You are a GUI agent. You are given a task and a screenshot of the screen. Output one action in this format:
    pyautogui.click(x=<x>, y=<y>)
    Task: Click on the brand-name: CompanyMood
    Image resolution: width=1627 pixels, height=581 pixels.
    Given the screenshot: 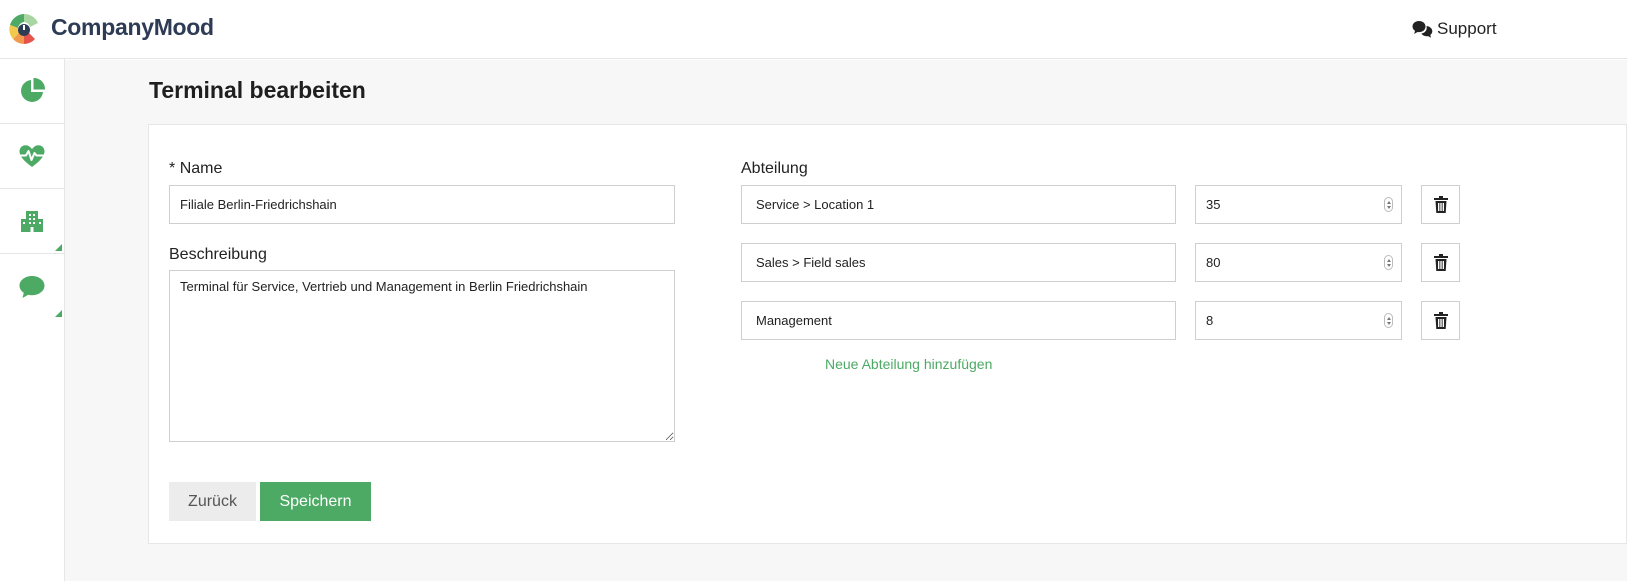 What is the action you would take?
    pyautogui.click(x=132, y=27)
    